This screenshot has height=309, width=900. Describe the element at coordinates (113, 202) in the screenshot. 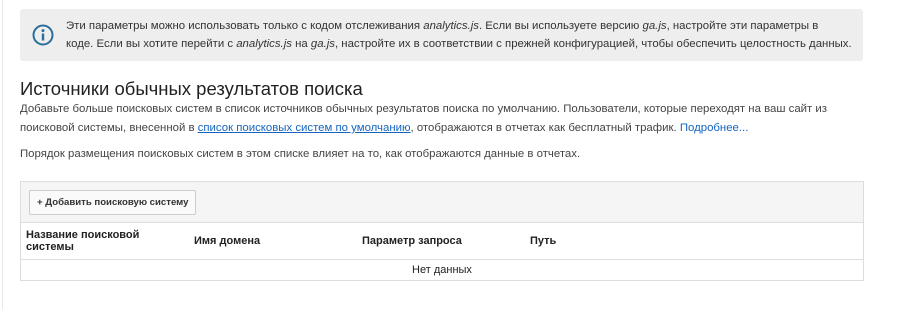

I see `add-search-engine-button: + Добавить поисковую систему` at that location.